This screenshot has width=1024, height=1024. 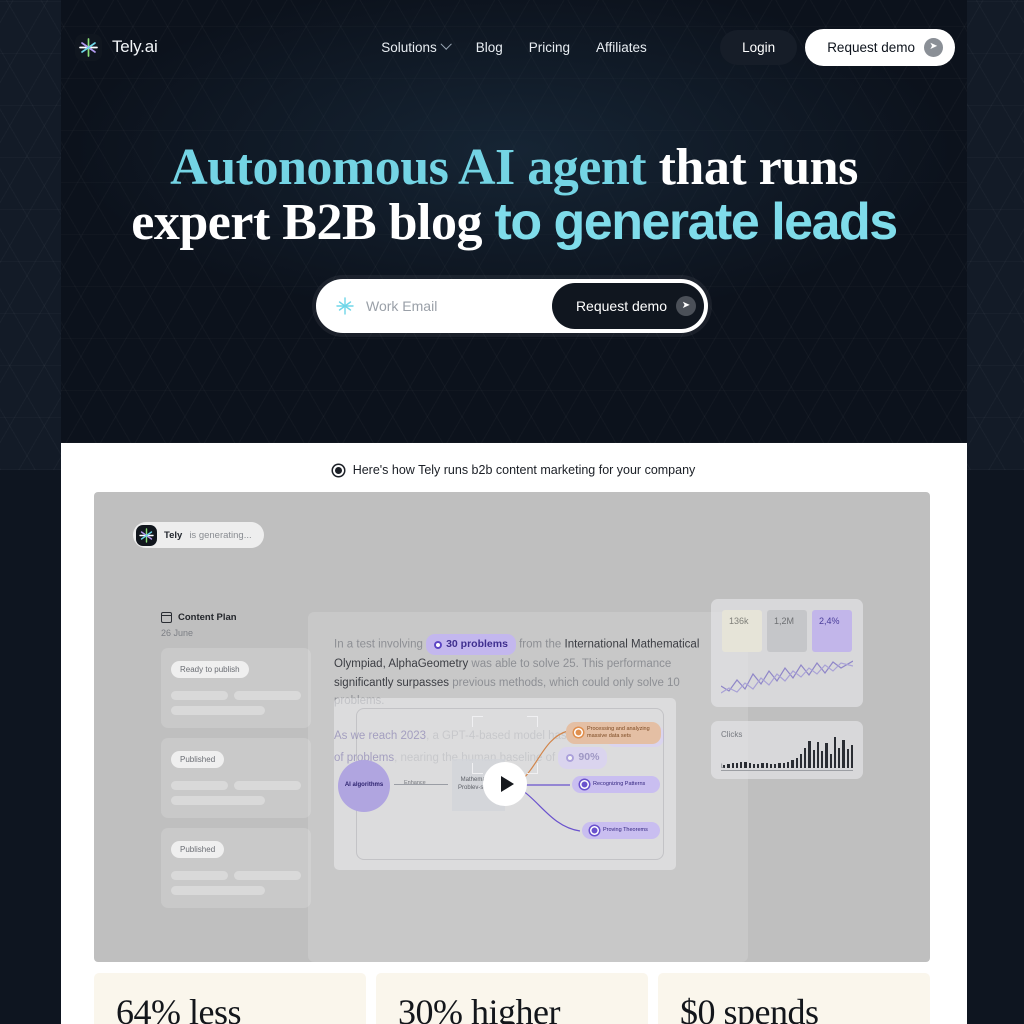 I want to click on article-text-frag: In a test involving, so click(x=380, y=644).